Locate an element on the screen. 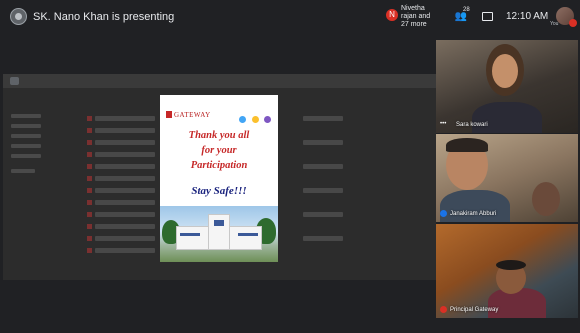  chat-icon is located at coordinates (487, 16).